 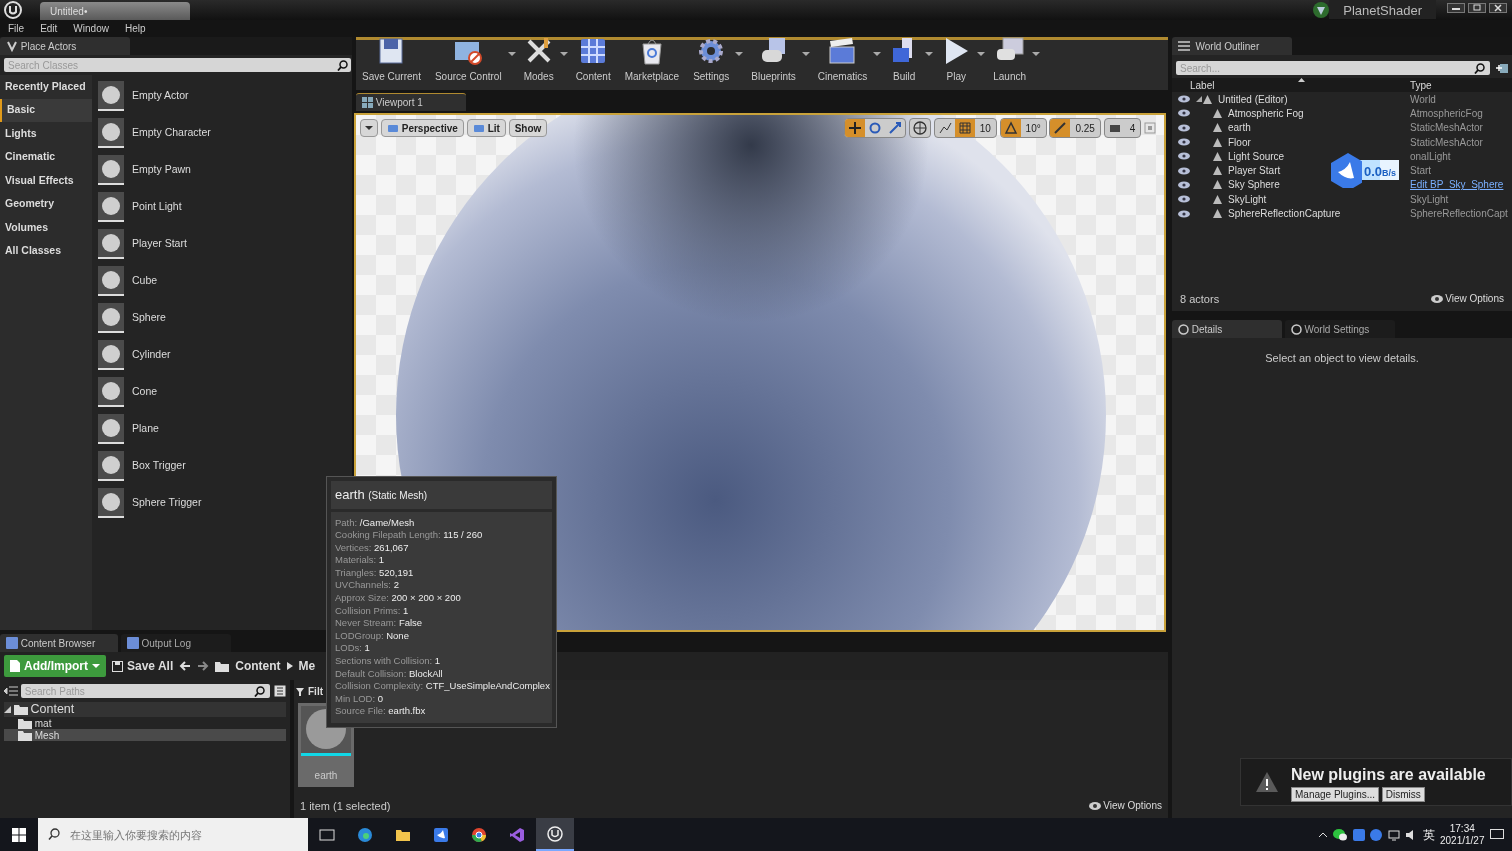 I want to click on close-icon, so click(x=1497, y=7).